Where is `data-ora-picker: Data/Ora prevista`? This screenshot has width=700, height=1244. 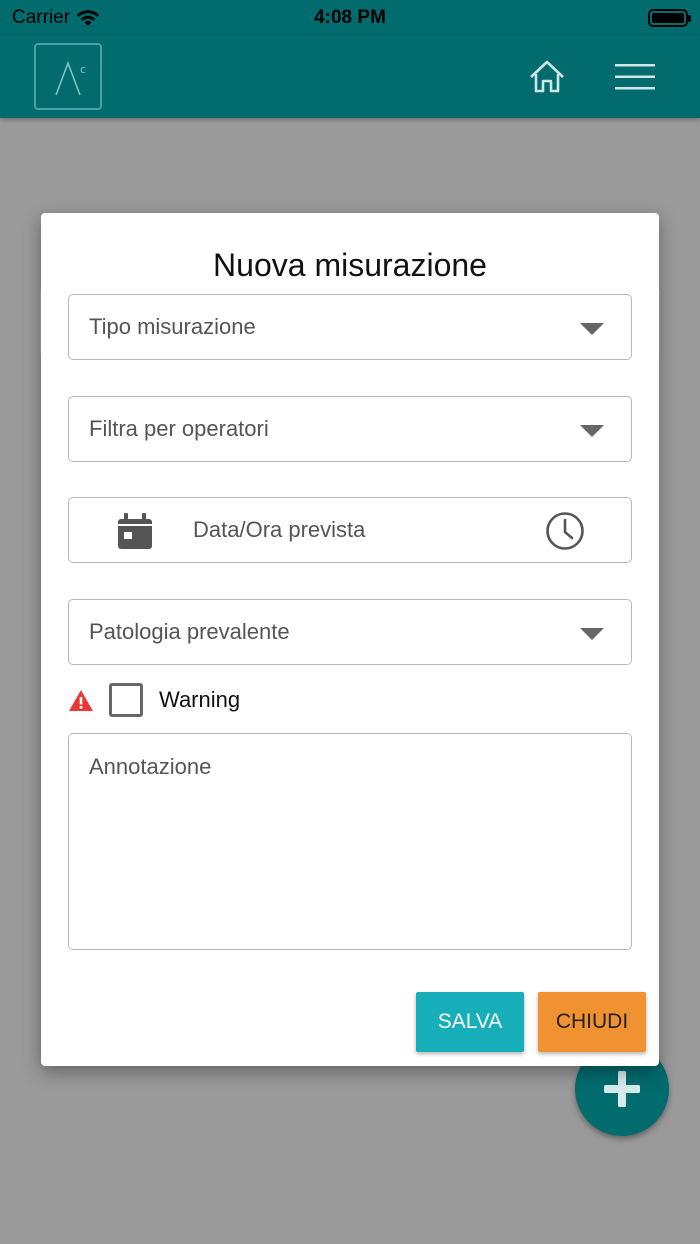
data-ora-picker: Data/Ora prevista is located at coordinates (350, 530).